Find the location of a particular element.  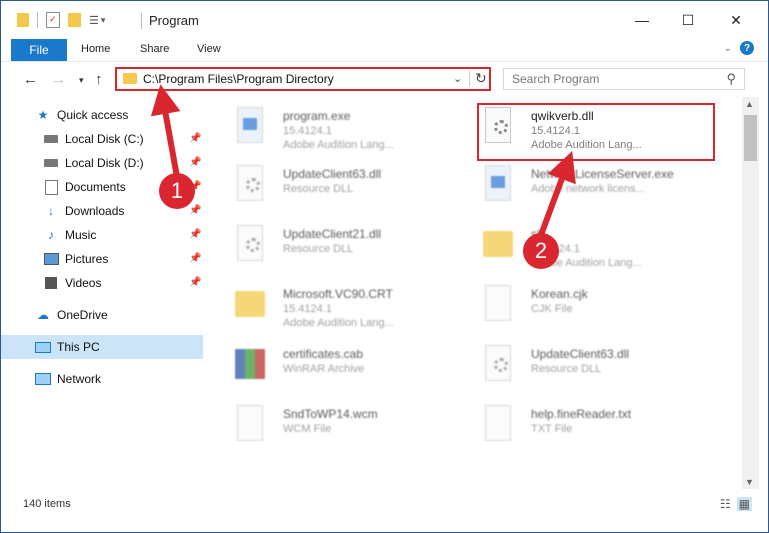

status-bar: 140 items ☷ ▦ is located at coordinates (384, 505).